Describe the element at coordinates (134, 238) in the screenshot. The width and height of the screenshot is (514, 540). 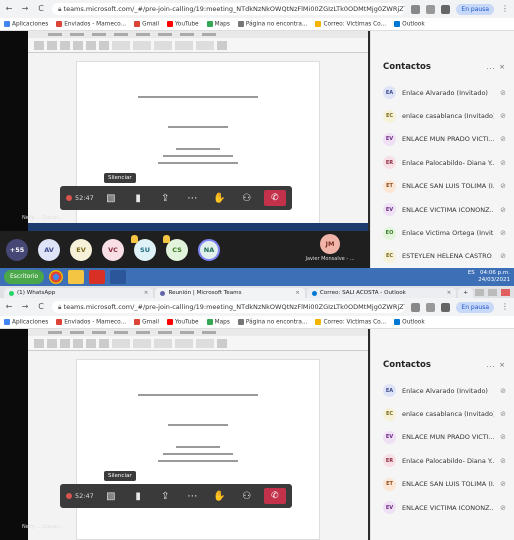
I see `raised-hand-icon` at that location.